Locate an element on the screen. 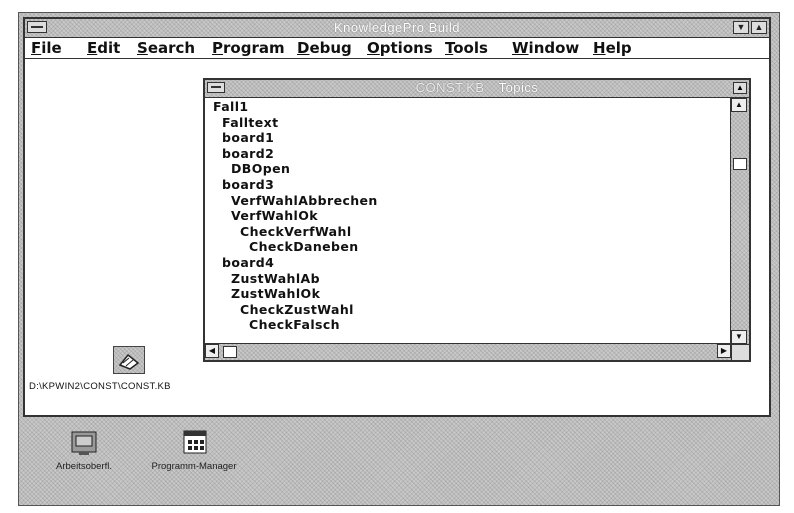 The image size is (794, 513). minimize-button: ▼ is located at coordinates (741, 27).